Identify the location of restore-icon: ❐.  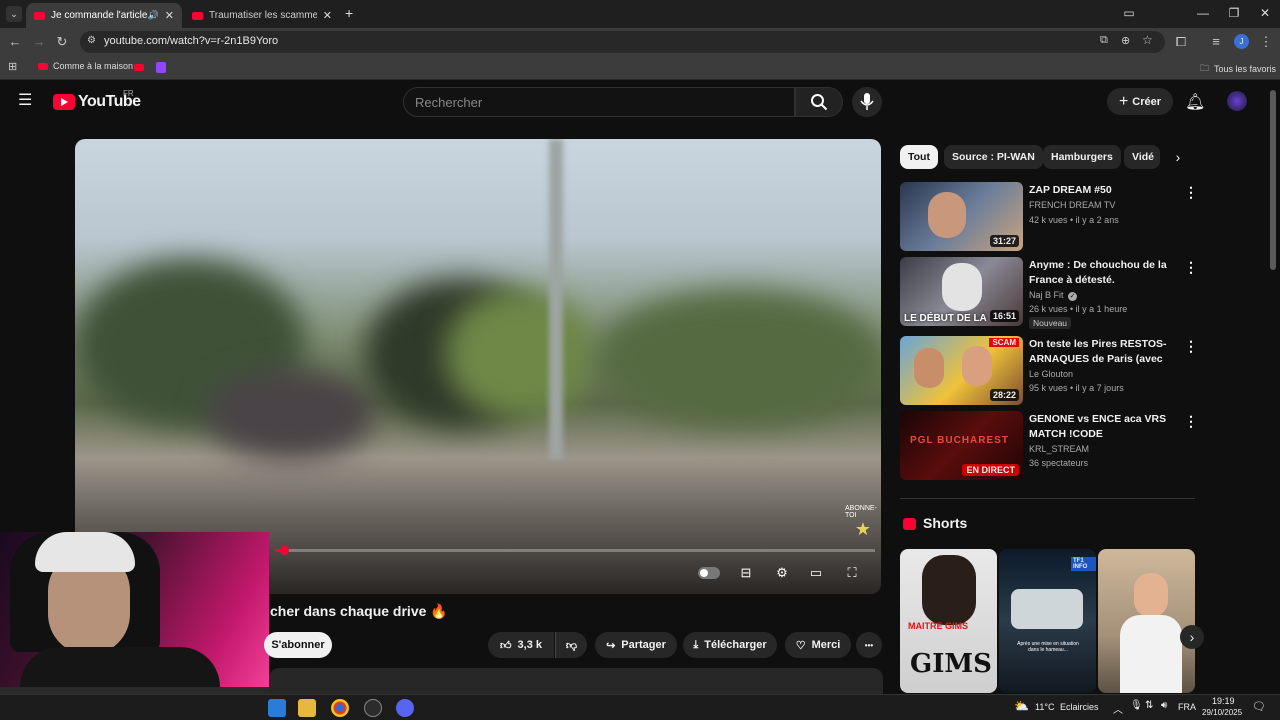
(1234, 13).